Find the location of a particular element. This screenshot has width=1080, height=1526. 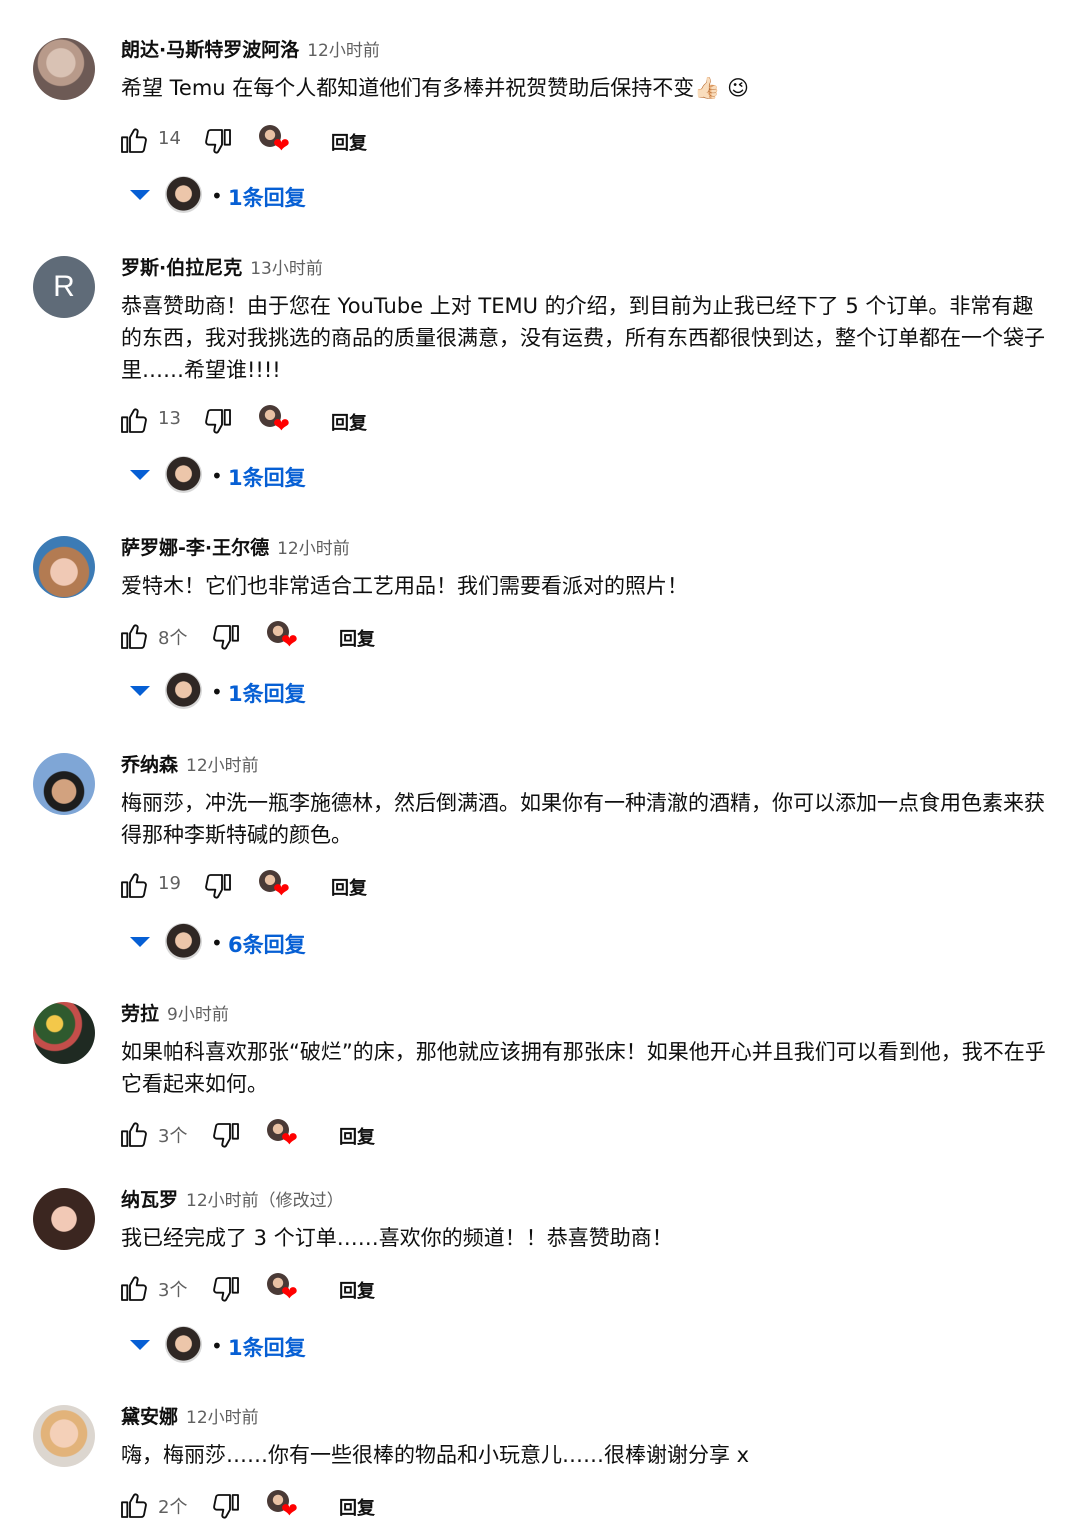

comment-header: 乔纳森 12小时前 is located at coordinates (190, 765).